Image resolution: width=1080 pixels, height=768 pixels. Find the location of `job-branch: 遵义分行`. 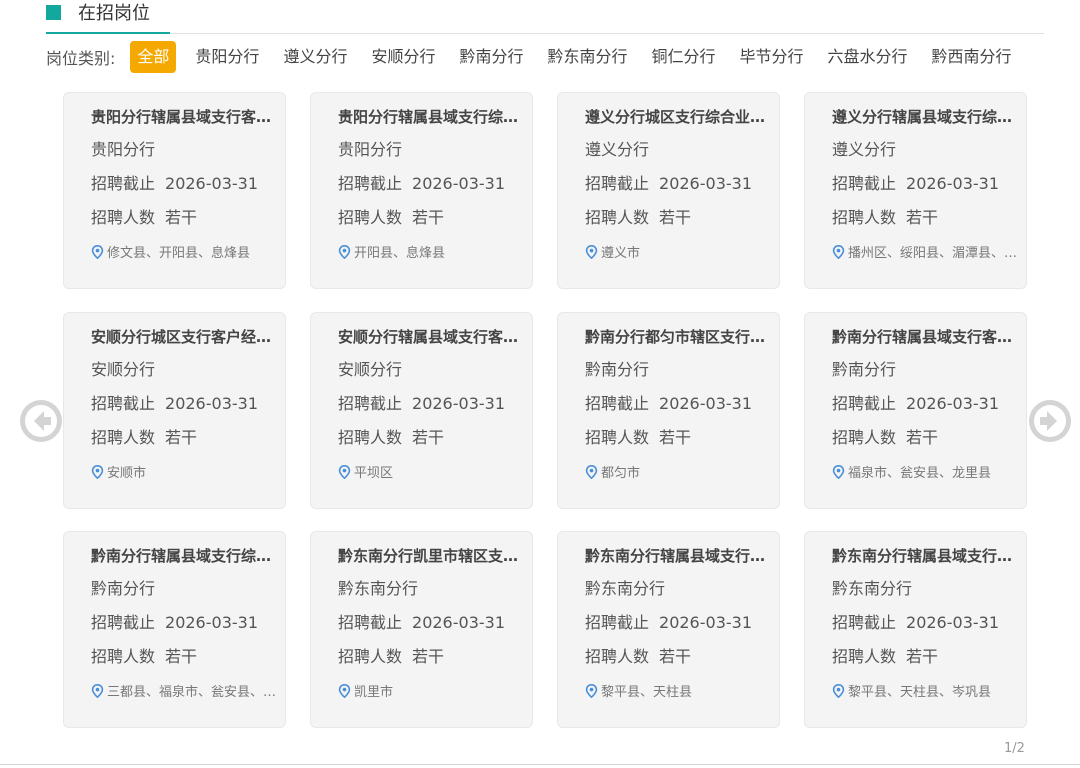

job-branch: 遵义分行 is located at coordinates (864, 149).